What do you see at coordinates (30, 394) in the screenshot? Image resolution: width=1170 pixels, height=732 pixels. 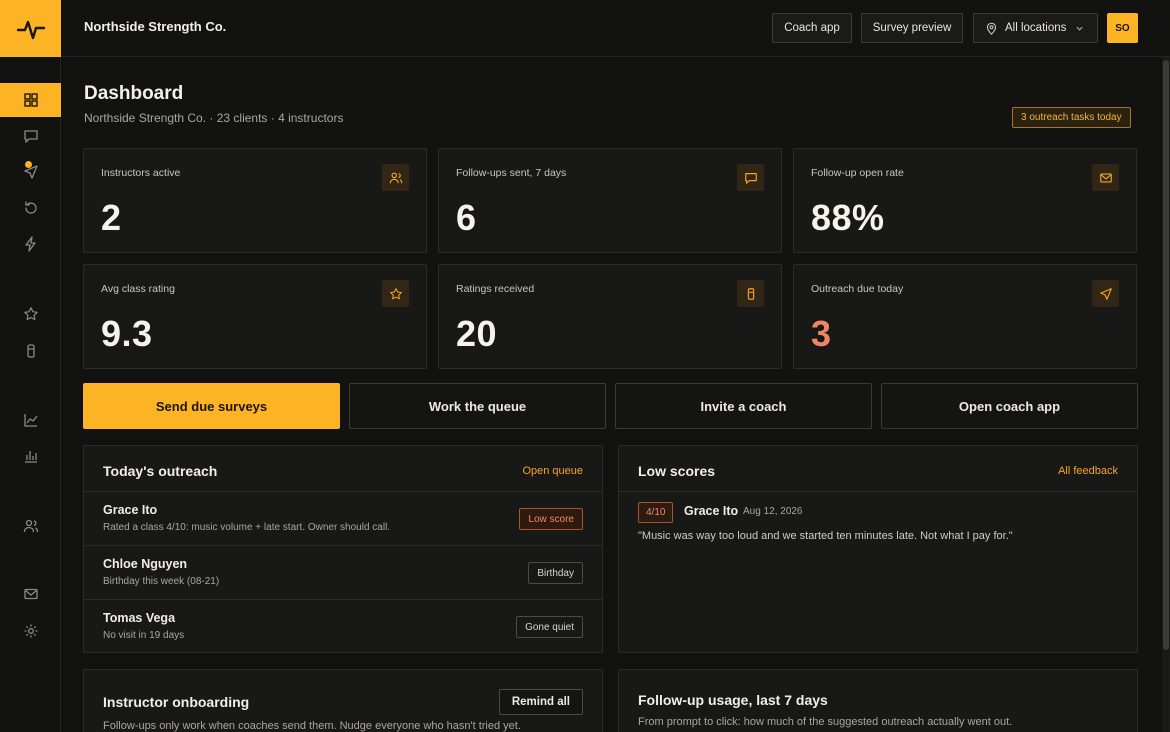 I see `sidebar` at bounding box center [30, 394].